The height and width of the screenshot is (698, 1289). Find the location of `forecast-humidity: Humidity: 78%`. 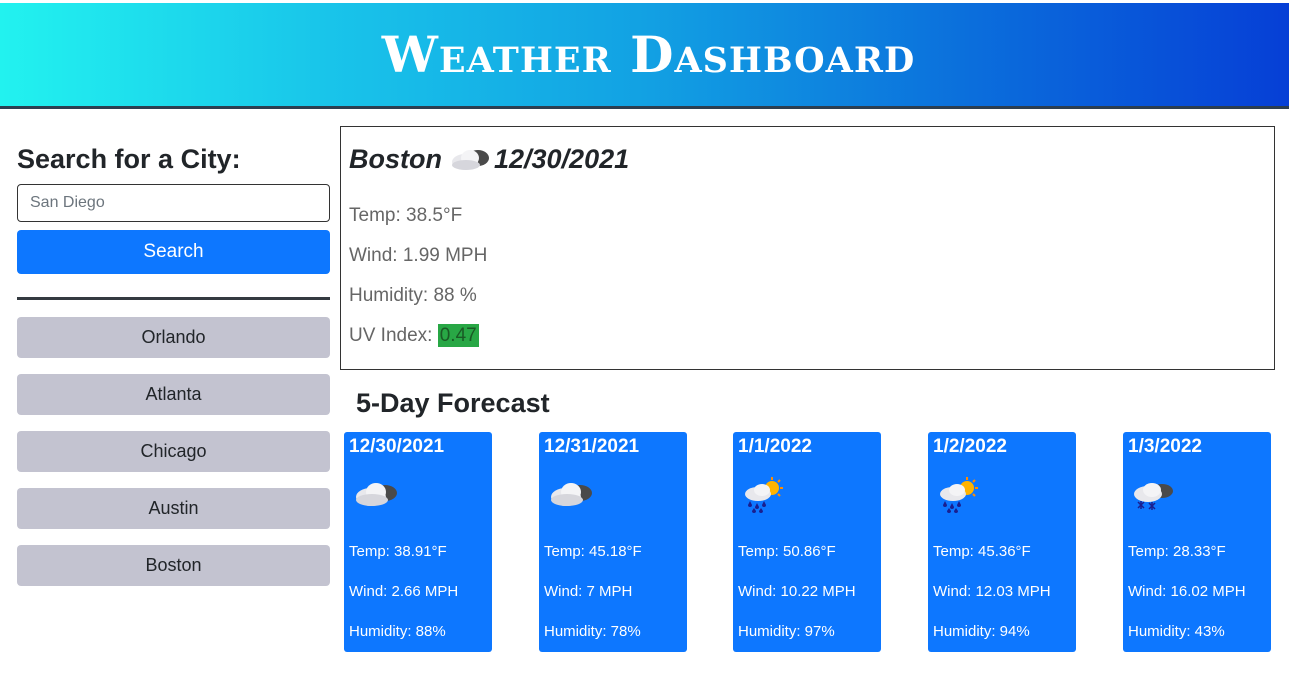

forecast-humidity: Humidity: 78% is located at coordinates (592, 631).